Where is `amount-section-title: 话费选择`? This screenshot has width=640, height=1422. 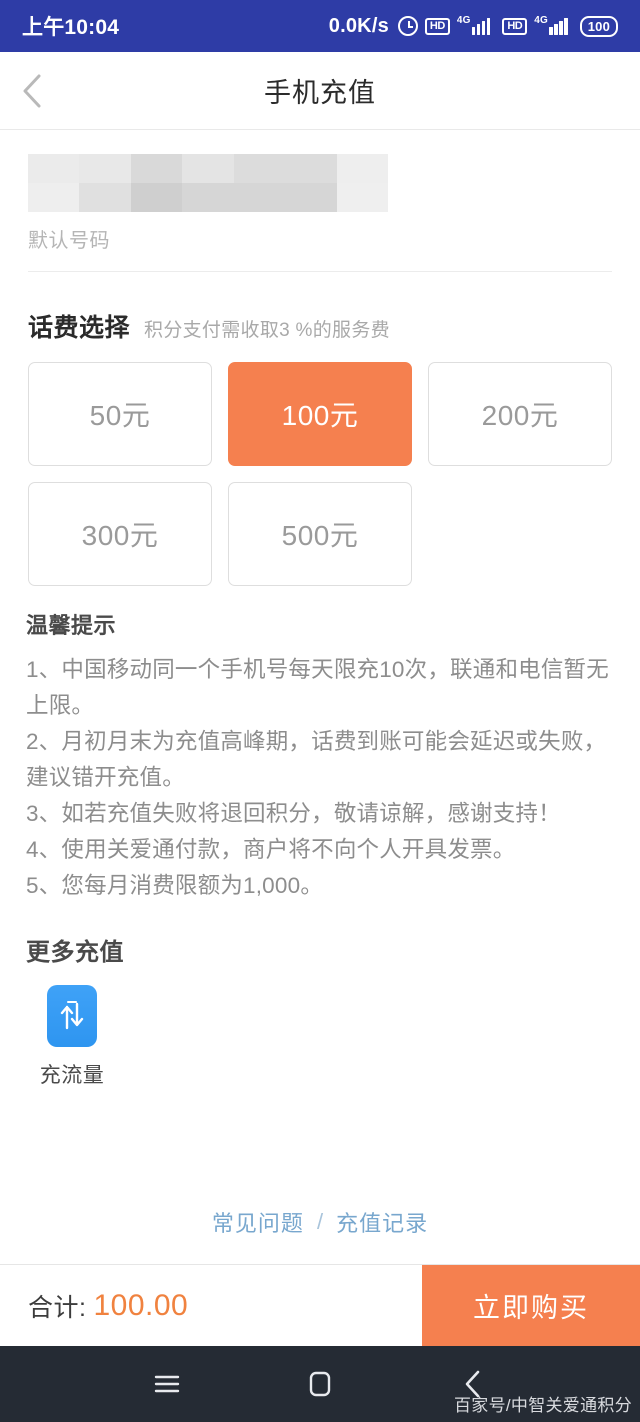 amount-section-title: 话费选择 is located at coordinates (79, 328).